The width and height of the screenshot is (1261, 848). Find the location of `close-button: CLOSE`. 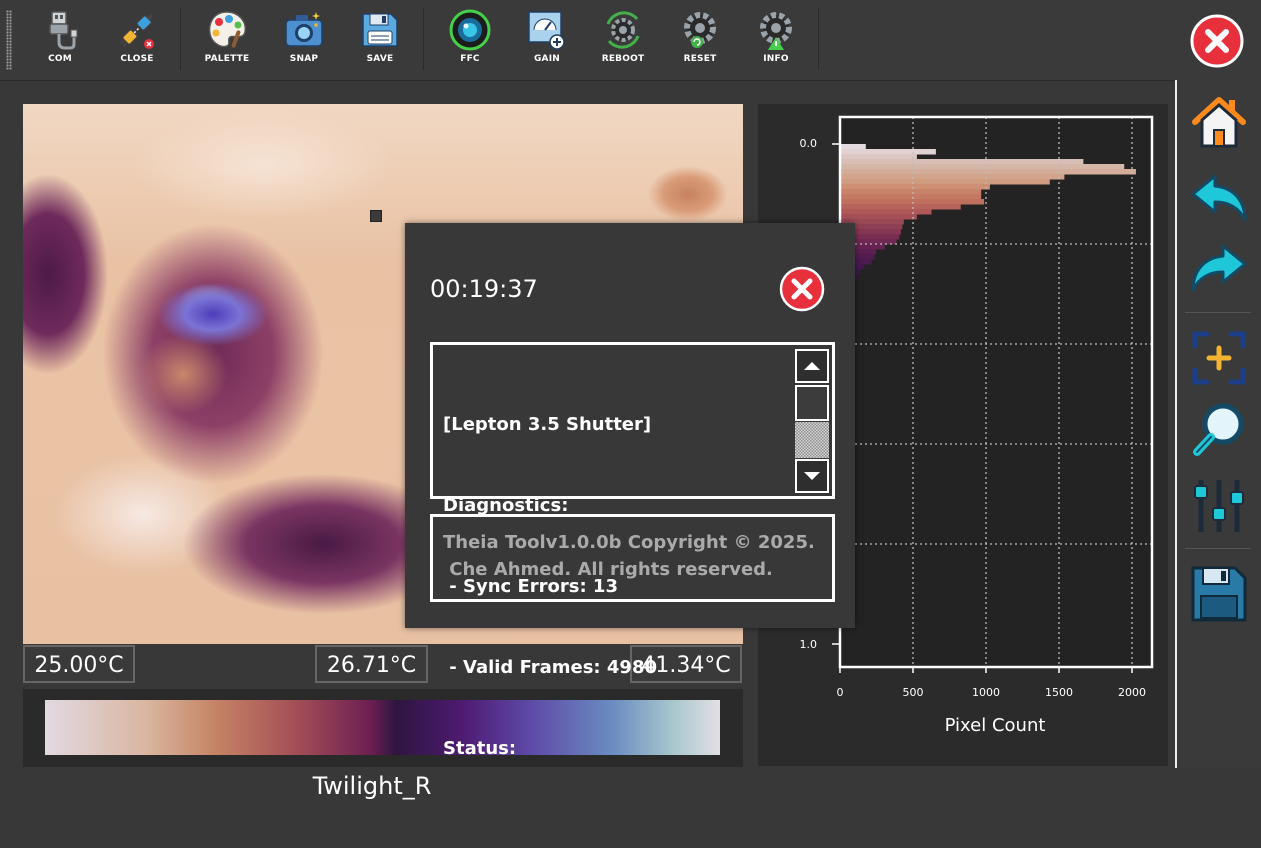

close-button: CLOSE is located at coordinates (137, 39).